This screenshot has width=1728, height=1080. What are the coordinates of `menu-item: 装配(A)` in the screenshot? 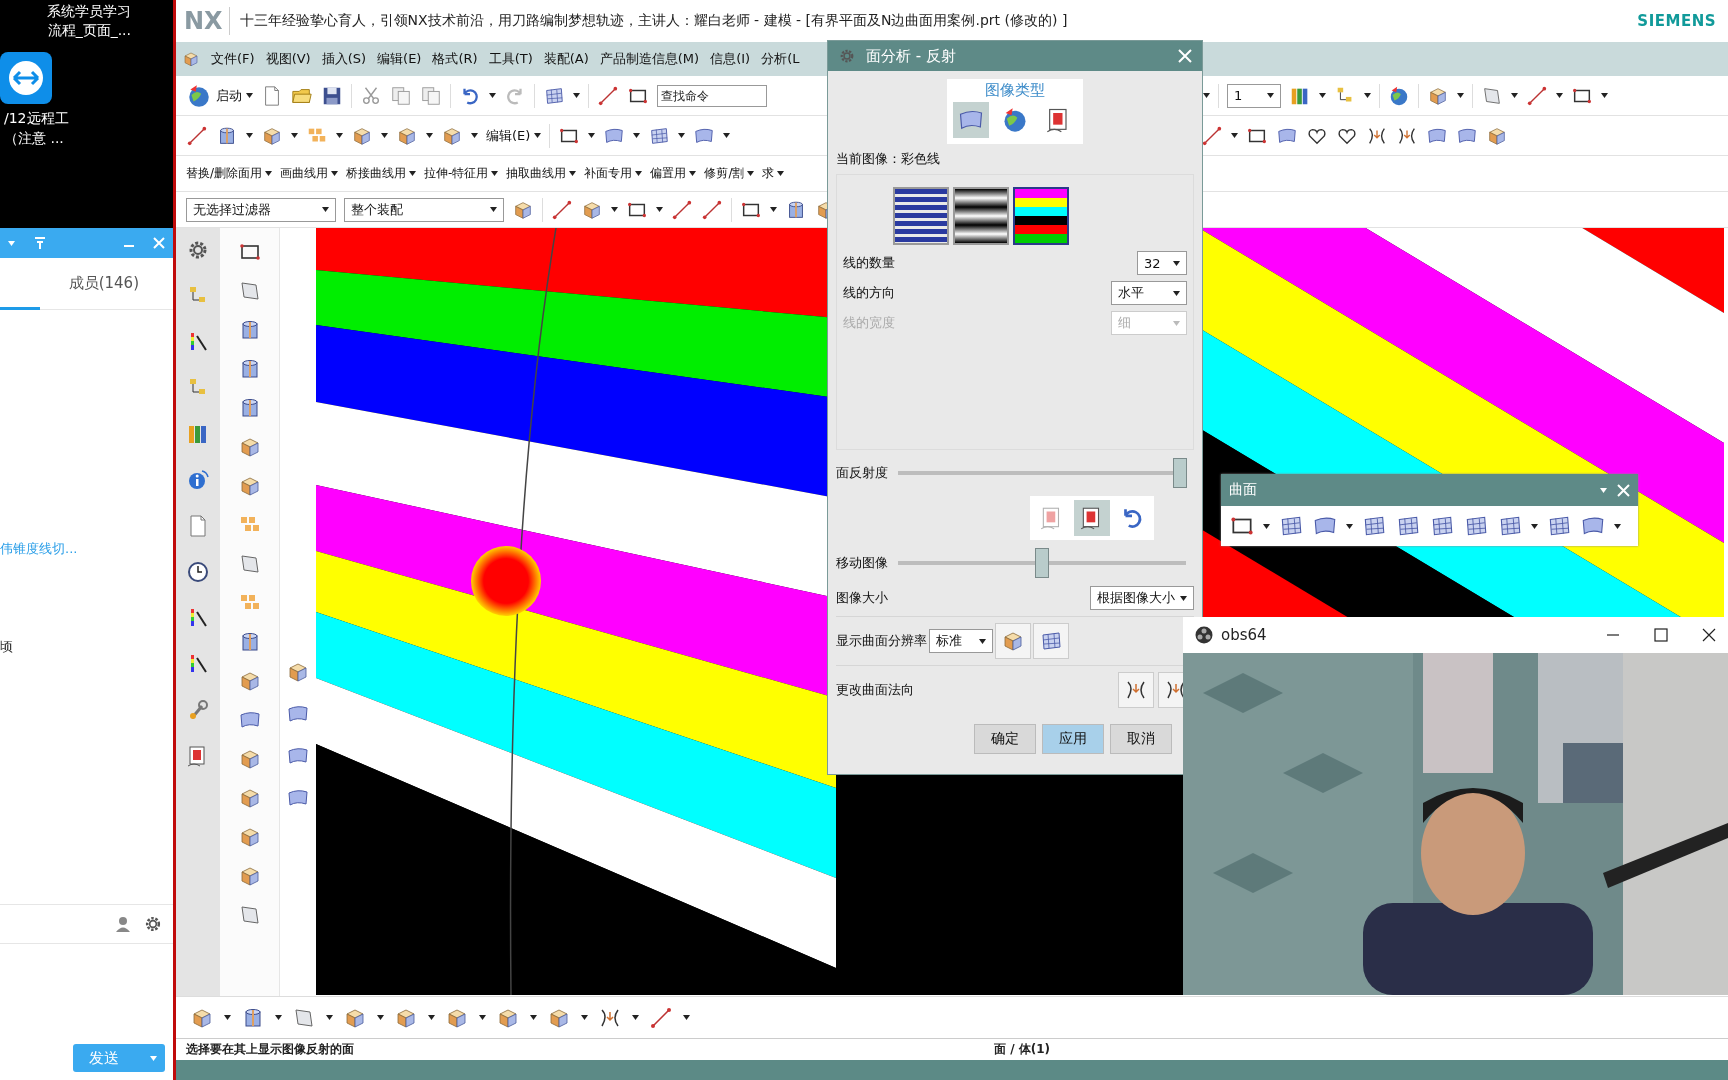 It's located at (566, 59).